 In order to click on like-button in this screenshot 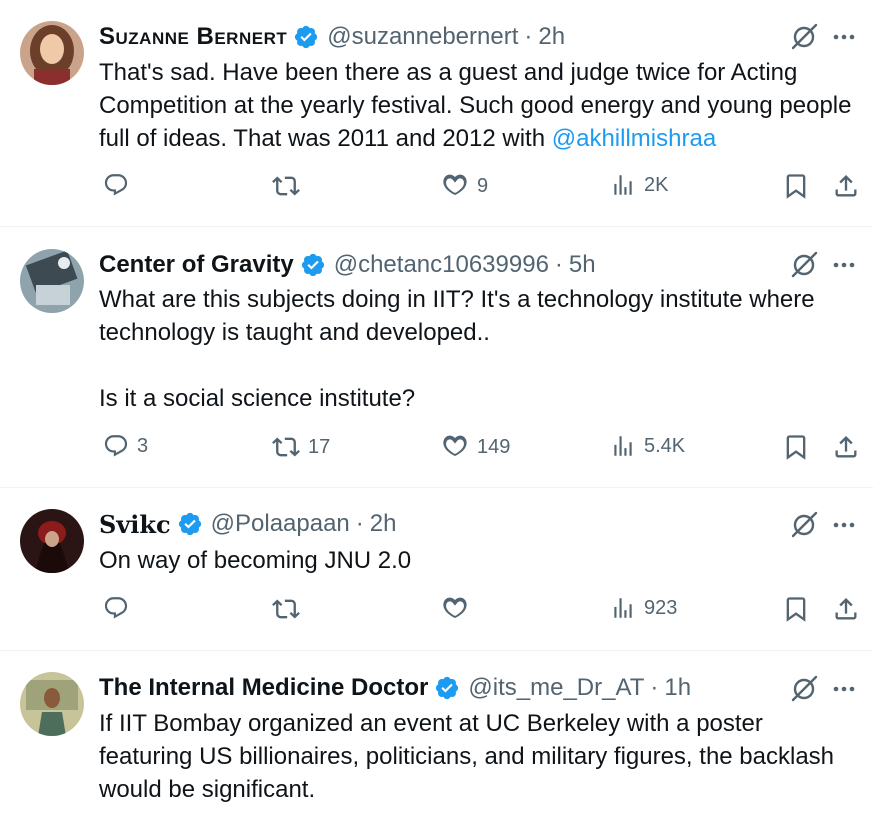, I will do `click(459, 609)`.